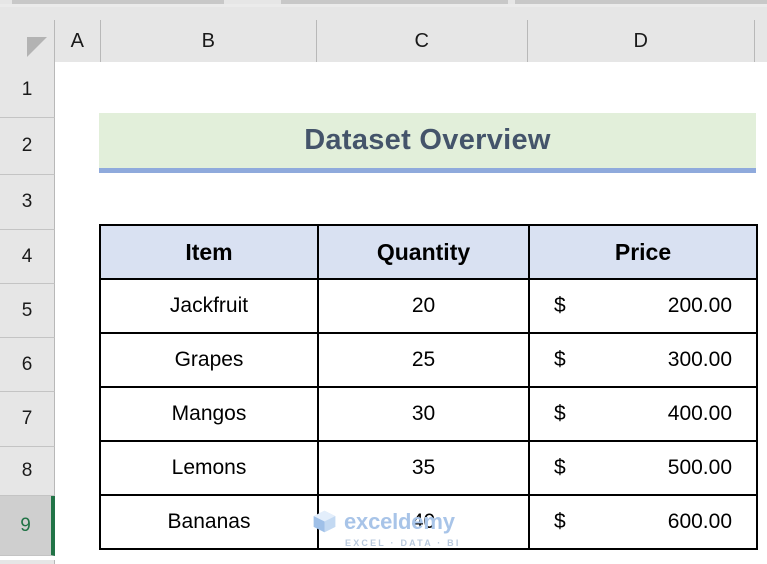 This screenshot has width=767, height=564. I want to click on price-value: 500.00, so click(699, 467).